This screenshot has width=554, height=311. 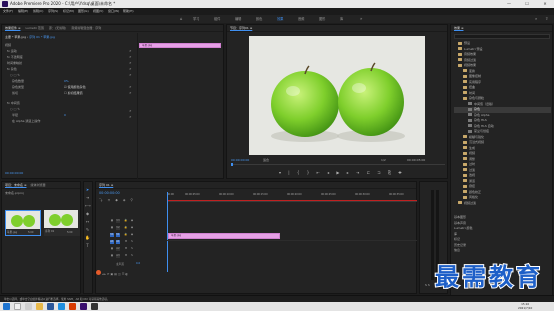 I want to click on track-toggle-icon: A1, so click(x=112, y=242).